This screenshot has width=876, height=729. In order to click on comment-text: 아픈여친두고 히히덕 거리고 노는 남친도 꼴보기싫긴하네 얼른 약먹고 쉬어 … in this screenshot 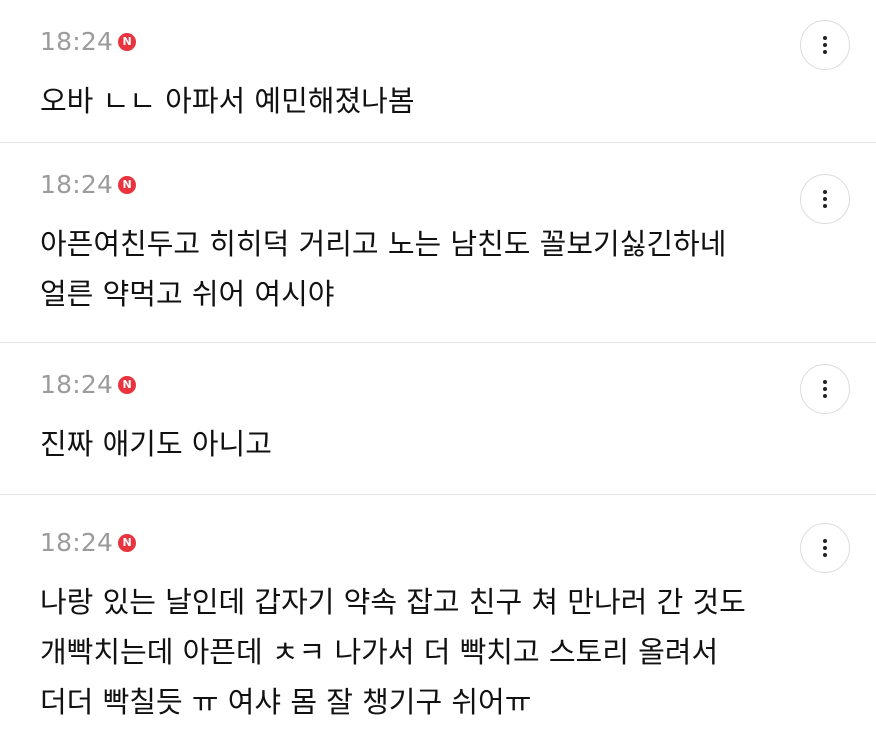, I will do `click(383, 269)`.